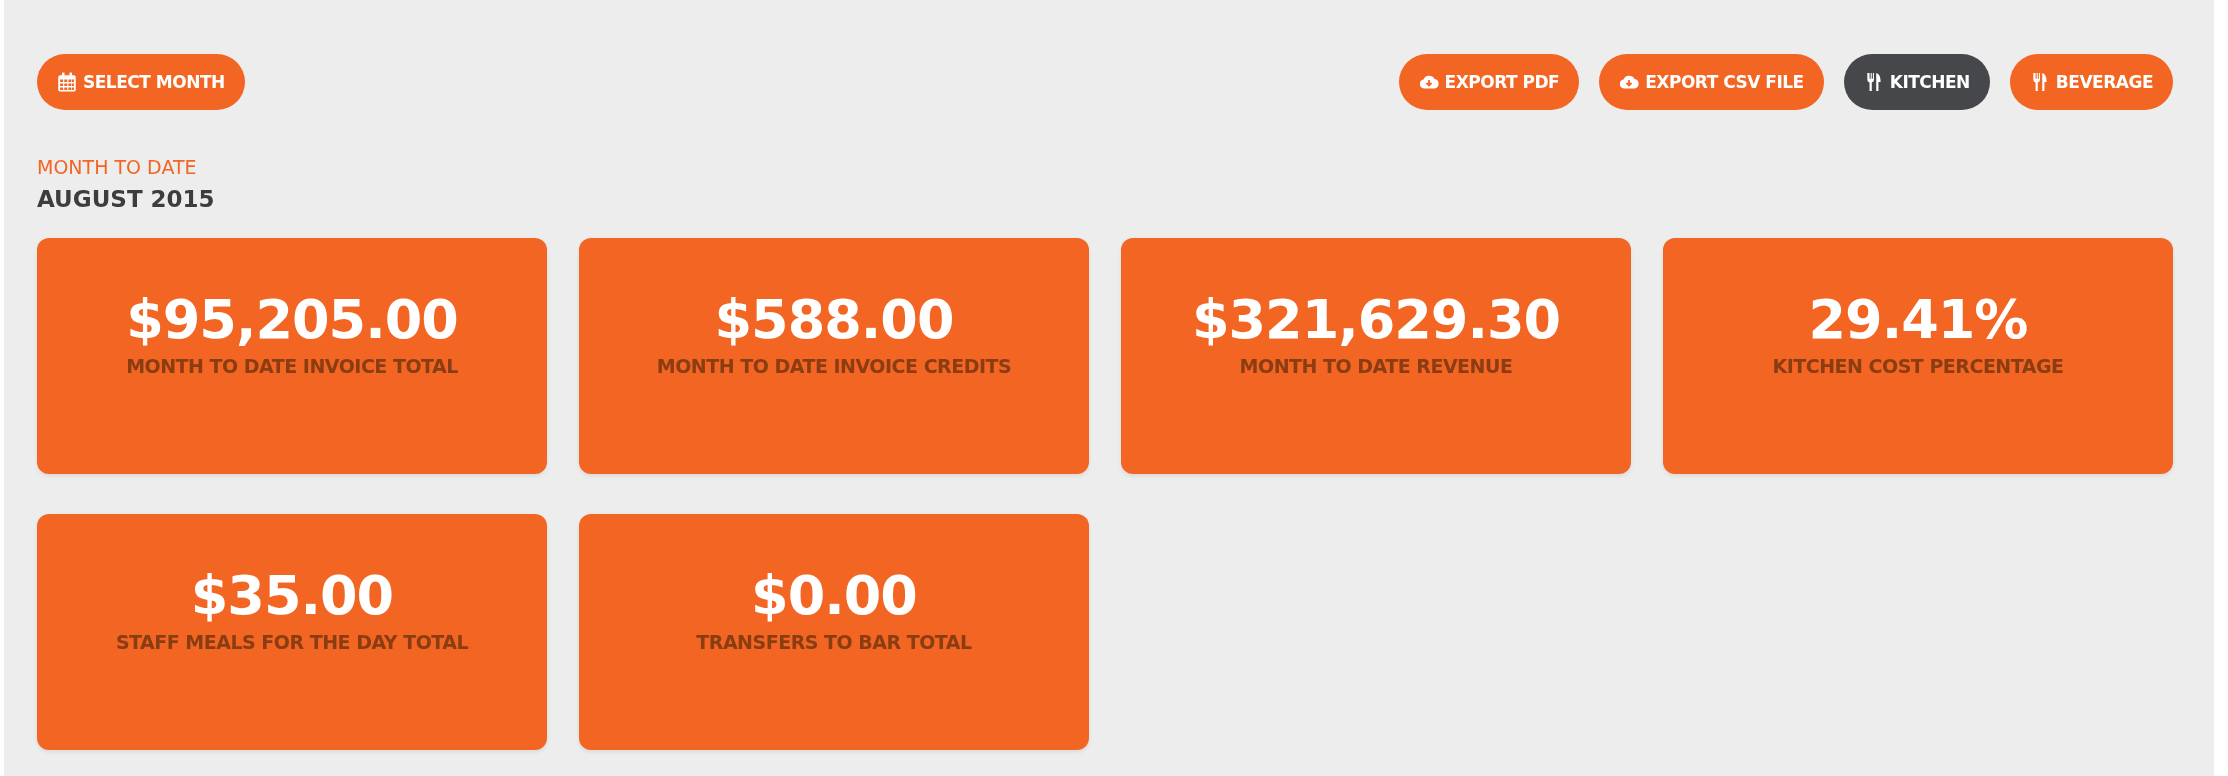  I want to click on select-month-button: SELECT MONTH, so click(141, 82).